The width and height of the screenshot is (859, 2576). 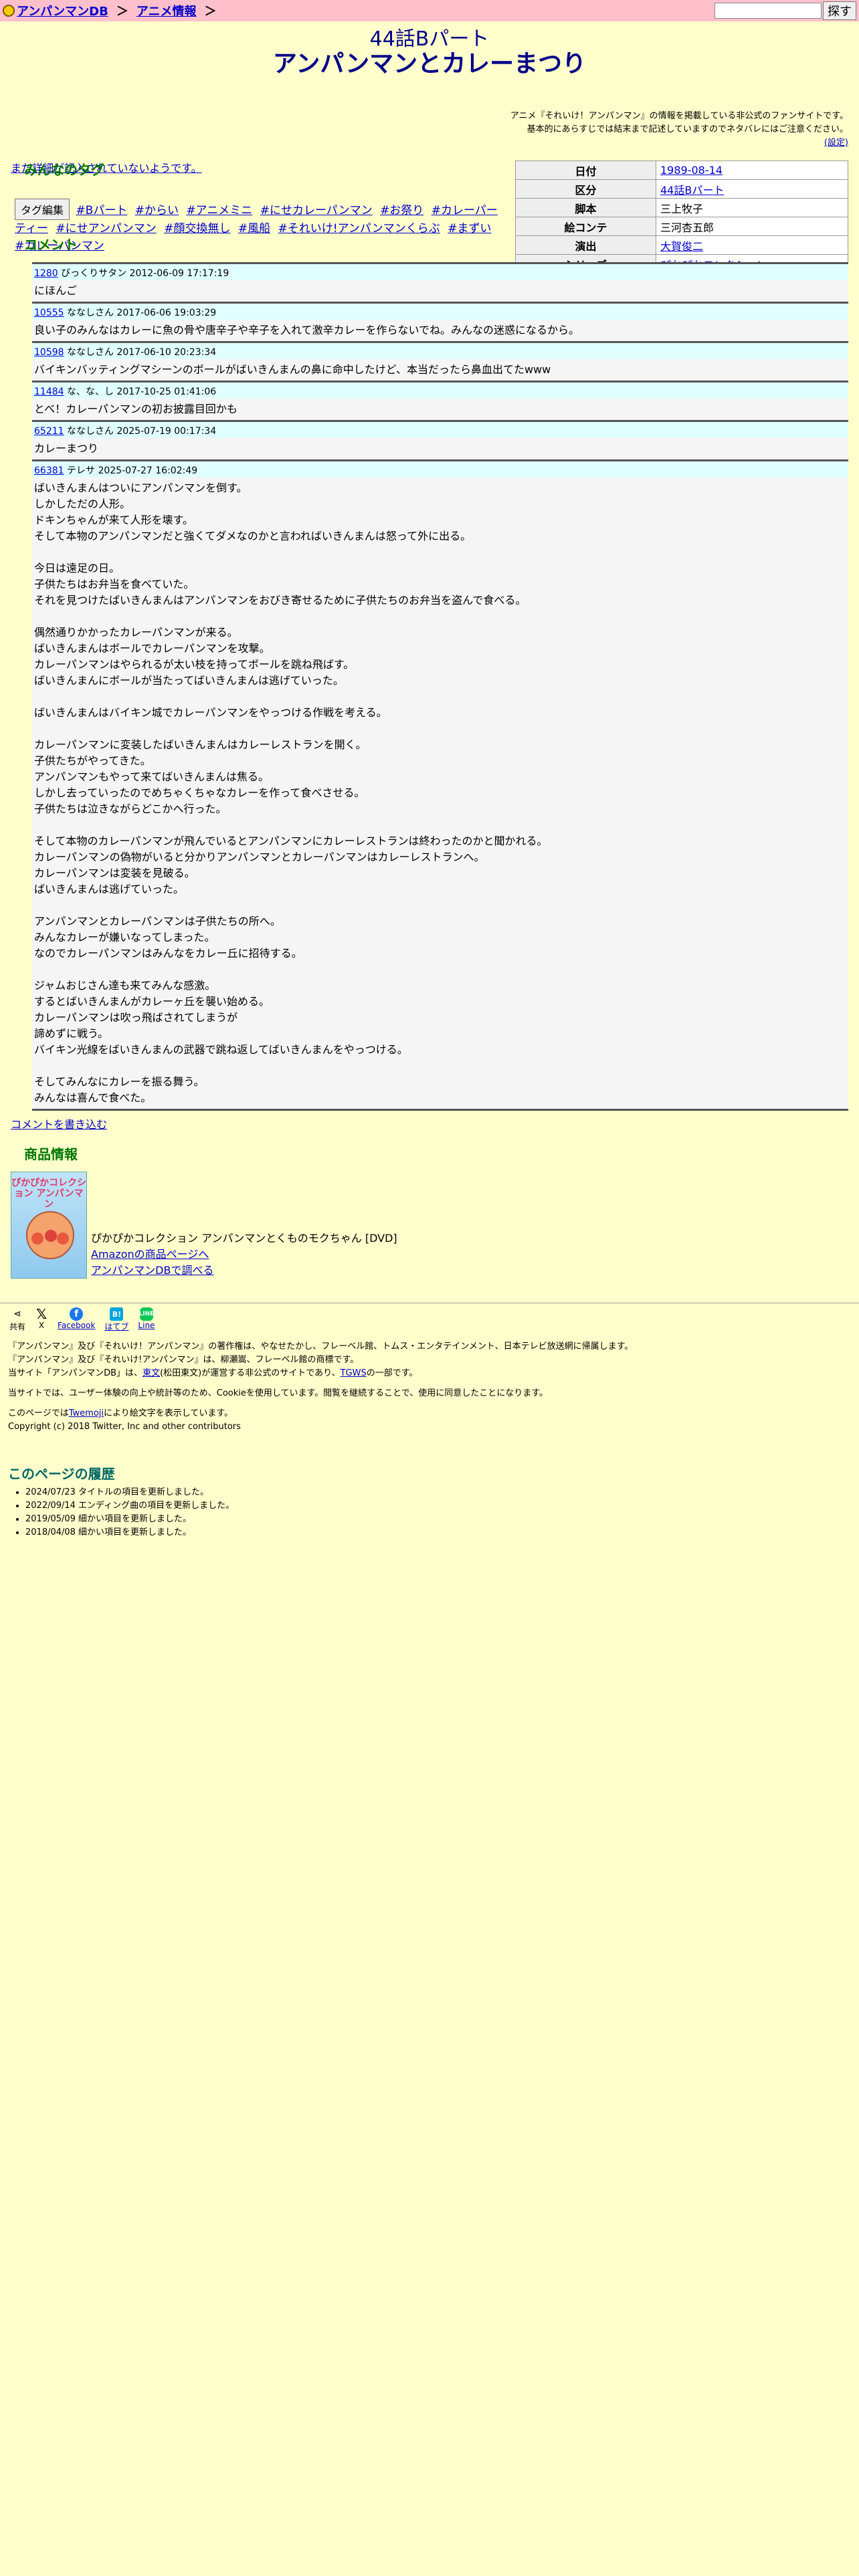 I want to click on history-item: 2024/07/23 タイトルの項目を更新しました。, so click(x=129, y=1492).